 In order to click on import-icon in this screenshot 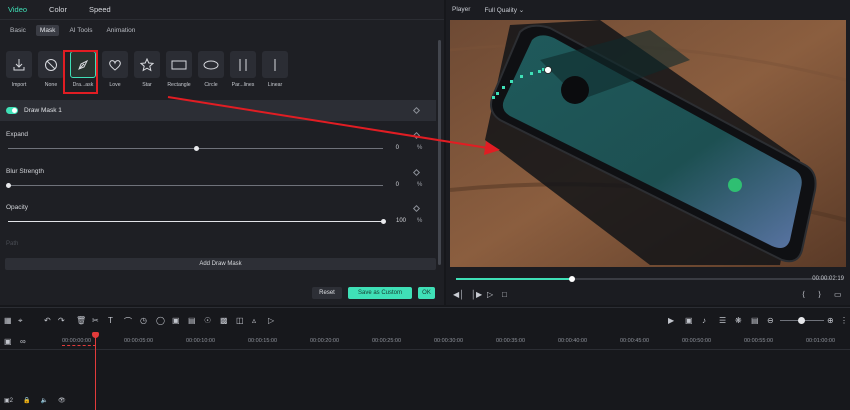, I will do `click(19, 64)`.